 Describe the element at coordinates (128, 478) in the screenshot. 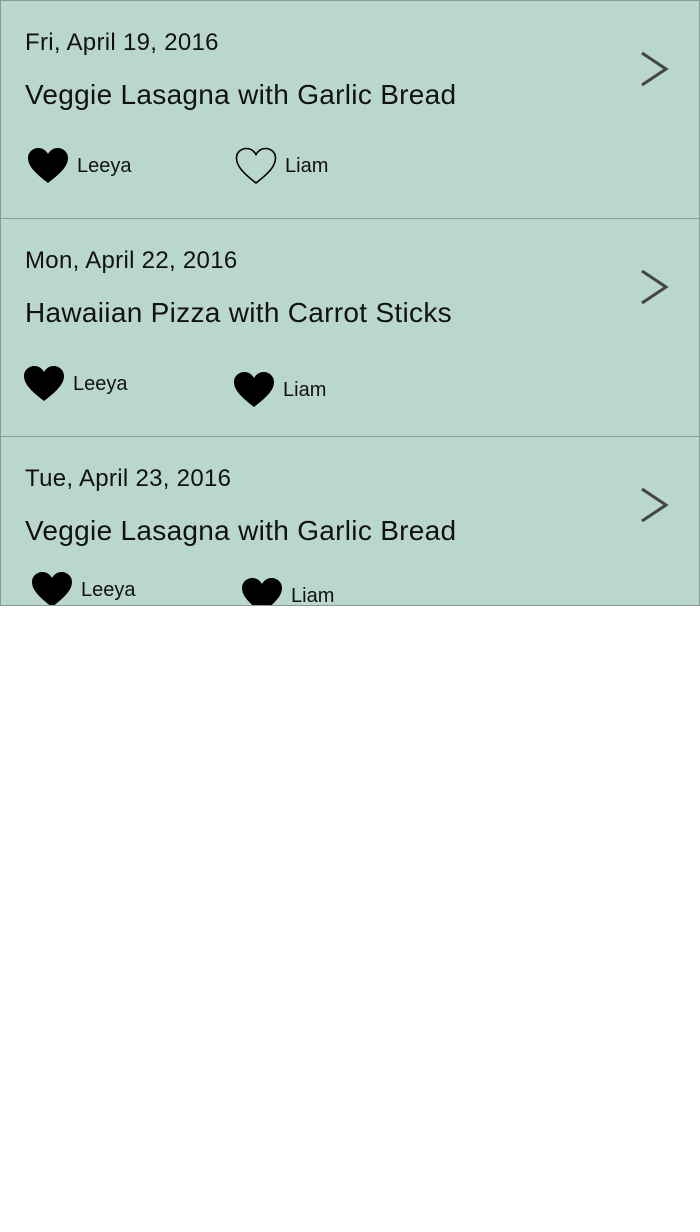

I see `meal-date: Tue, April 23, 2016` at that location.